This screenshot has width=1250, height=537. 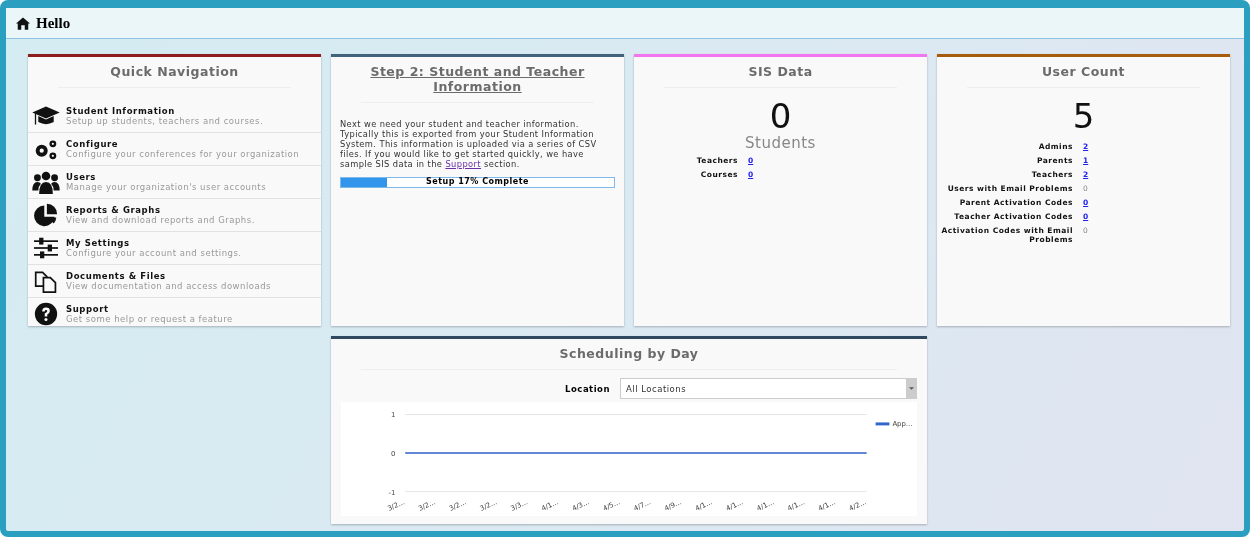 What do you see at coordinates (780, 76) in the screenshot?
I see `card-title: SIS Data` at bounding box center [780, 76].